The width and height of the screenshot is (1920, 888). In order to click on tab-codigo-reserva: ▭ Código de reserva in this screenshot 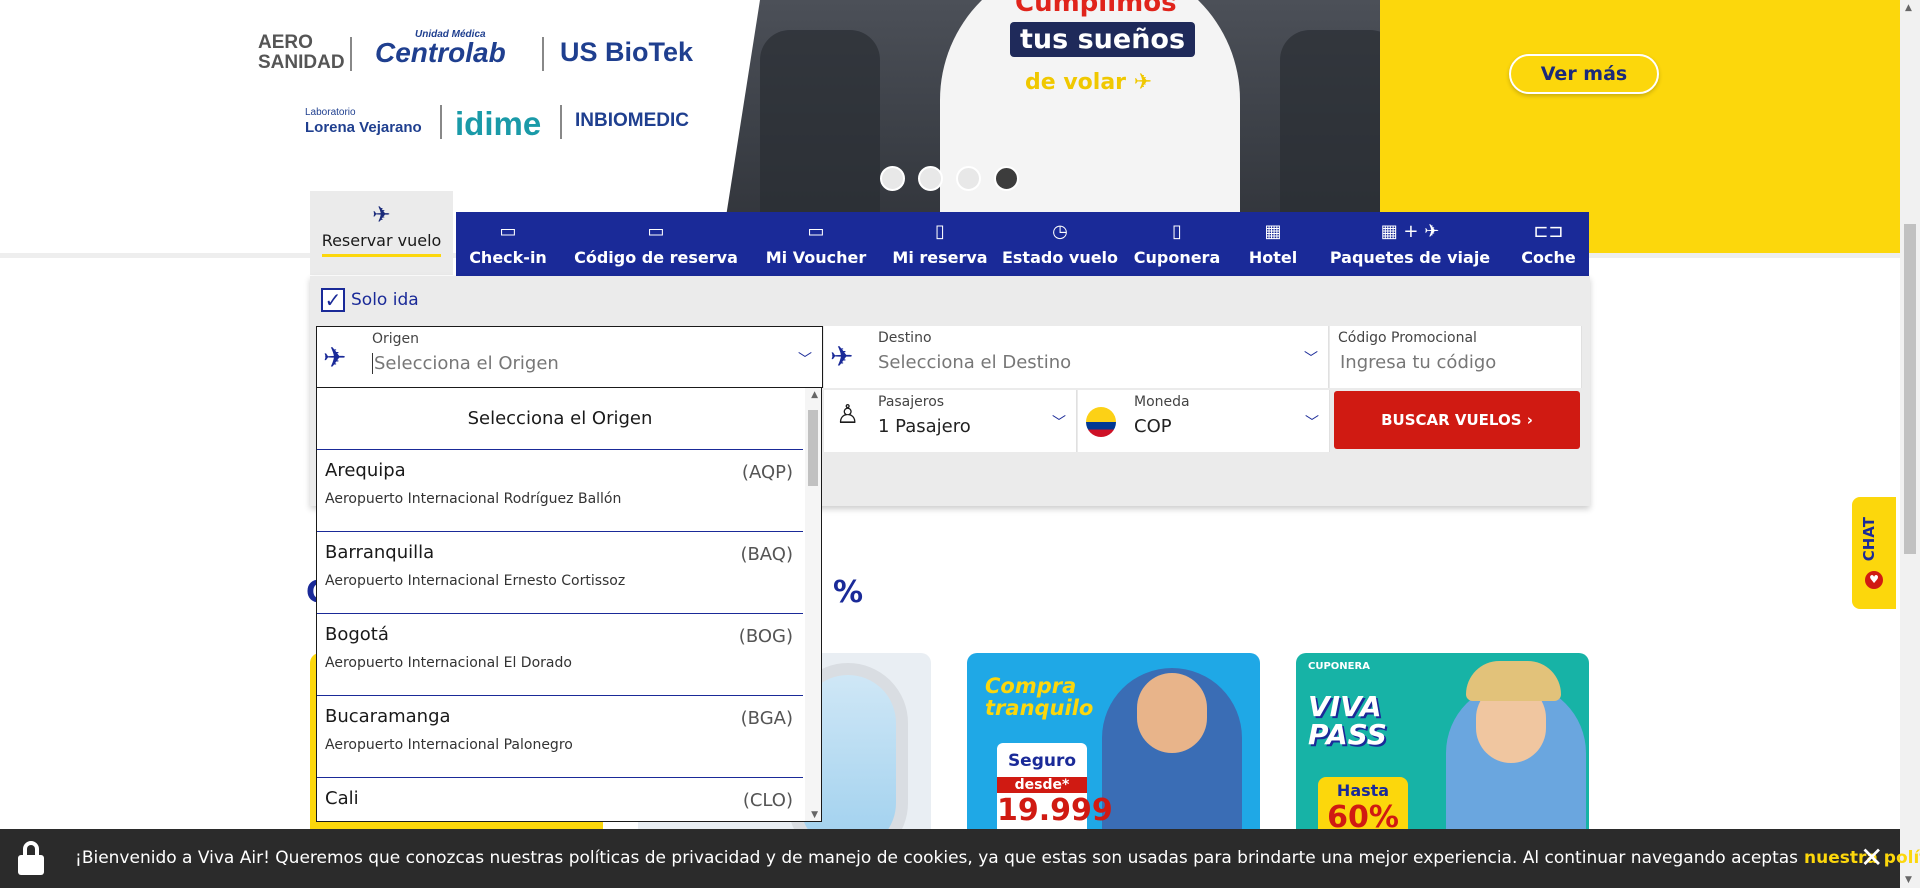, I will do `click(656, 244)`.